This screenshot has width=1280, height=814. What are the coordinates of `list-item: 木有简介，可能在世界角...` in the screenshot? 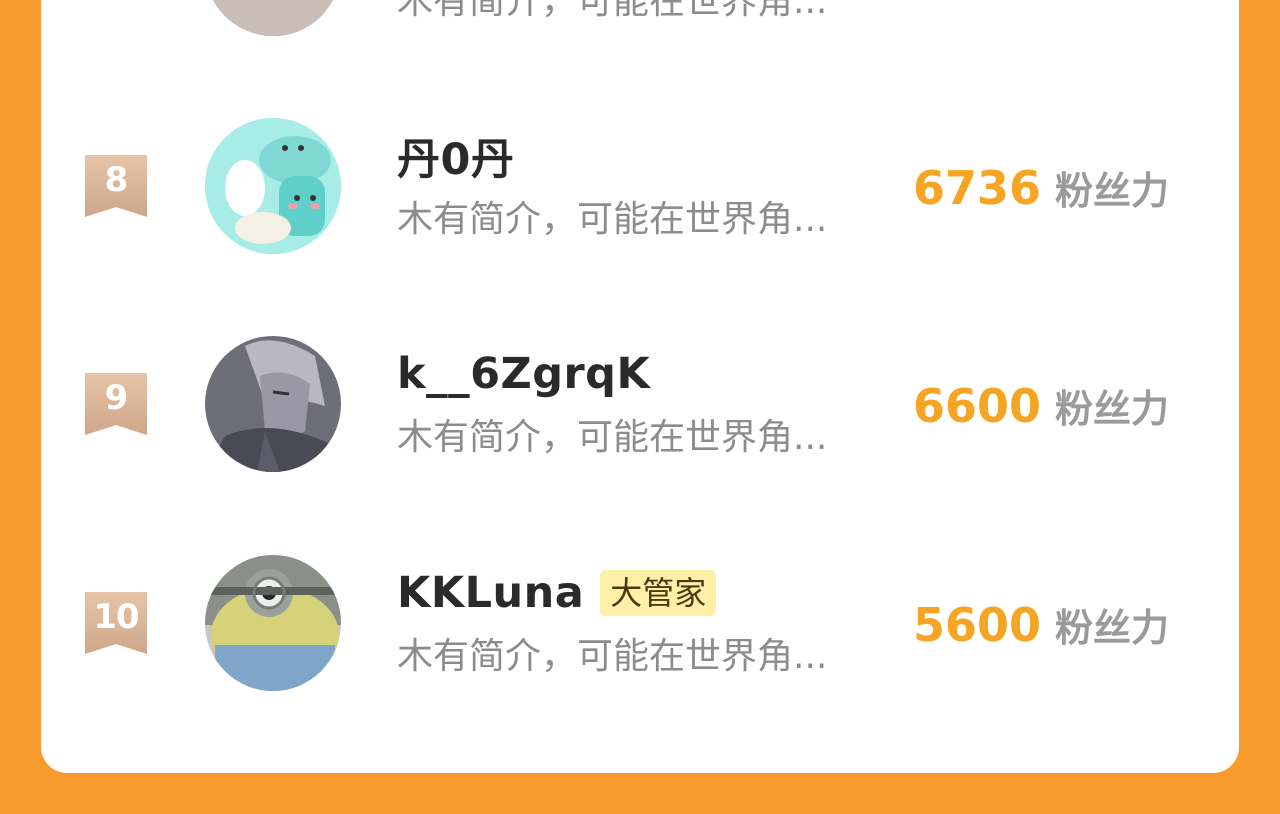 It's located at (640, 19).